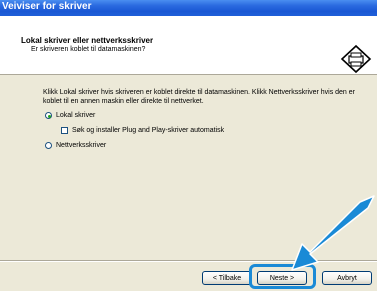  Describe the element at coordinates (47, 6) in the screenshot. I see `window-title: Veiviser for skriver` at that location.